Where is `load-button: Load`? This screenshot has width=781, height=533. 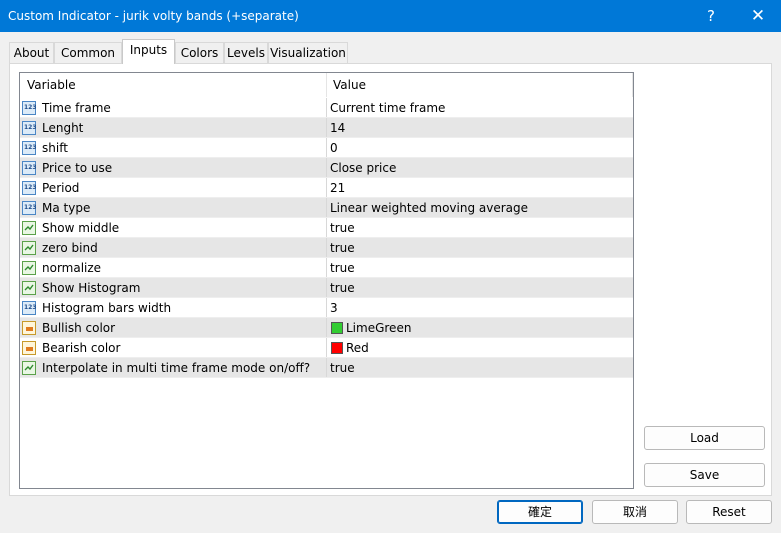
load-button: Load is located at coordinates (704, 438).